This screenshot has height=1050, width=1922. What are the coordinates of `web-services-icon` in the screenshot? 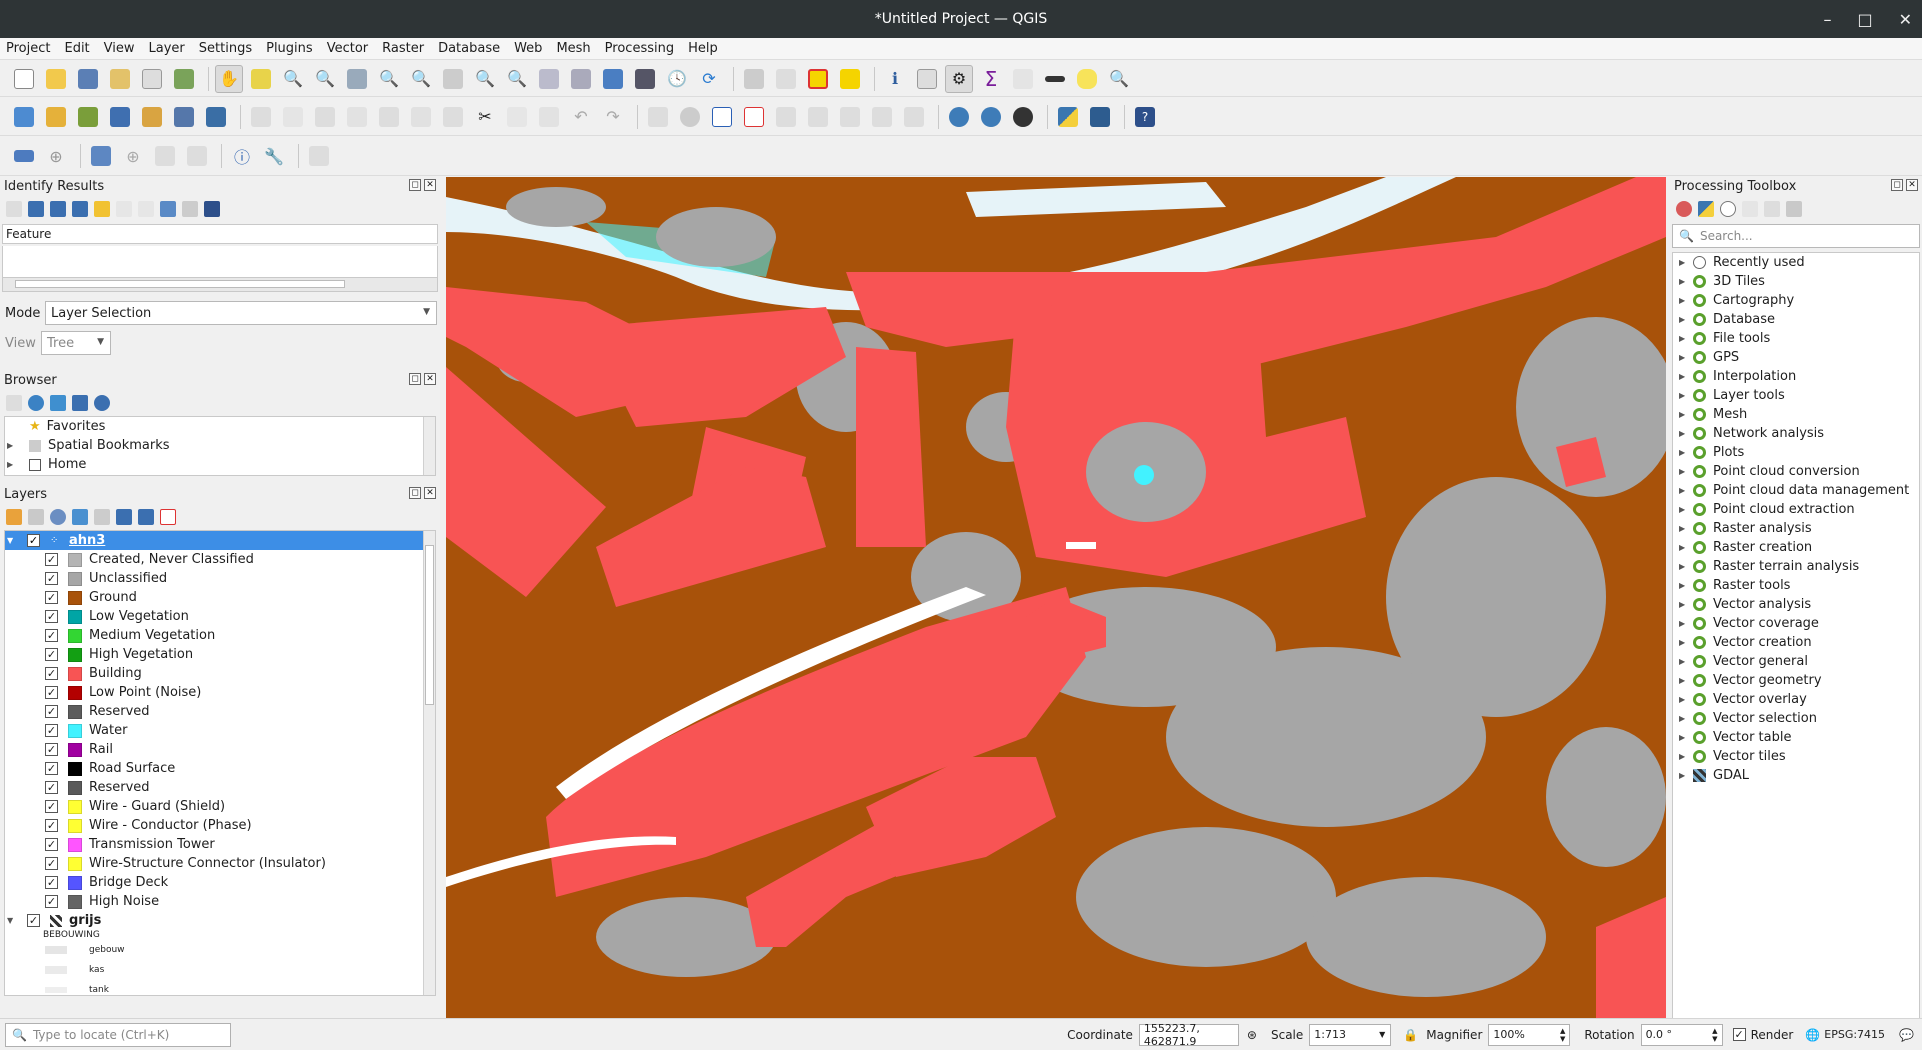 It's located at (1023, 117).